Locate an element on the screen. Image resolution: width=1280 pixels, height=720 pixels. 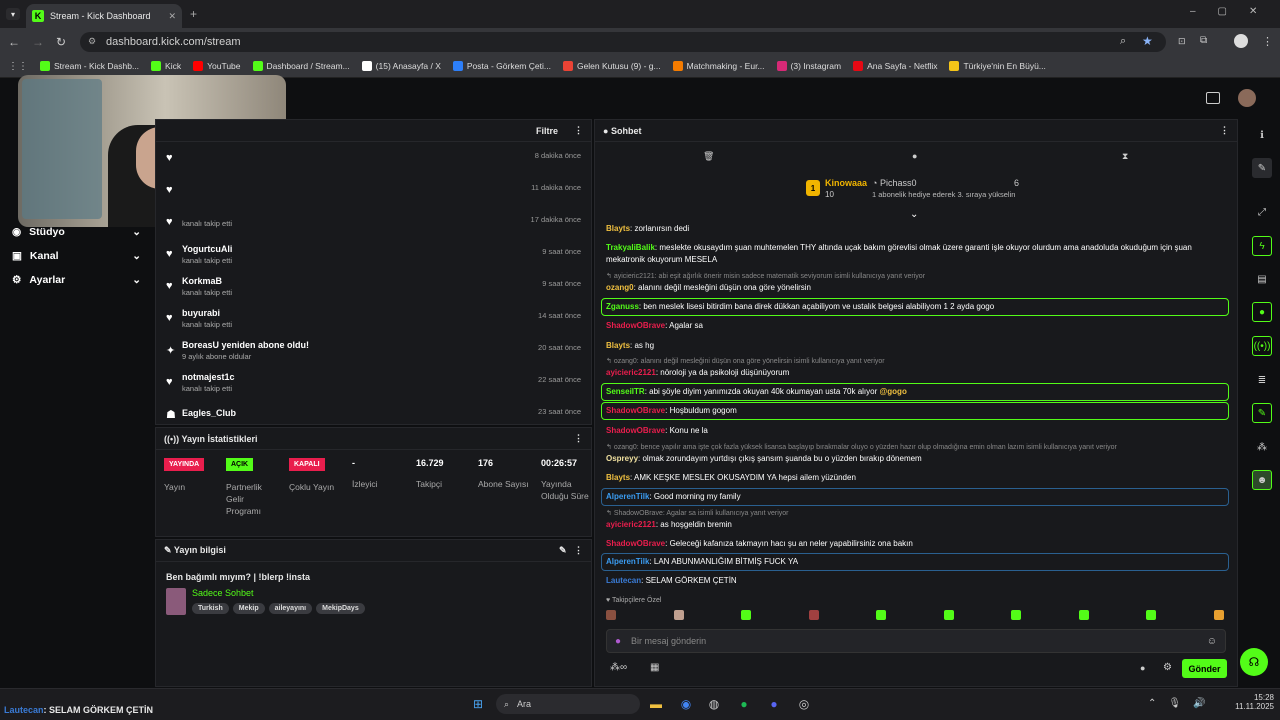
chat-message: ShadowOBrave: Hoşbuldum gogom is located at coordinates (918, 411).